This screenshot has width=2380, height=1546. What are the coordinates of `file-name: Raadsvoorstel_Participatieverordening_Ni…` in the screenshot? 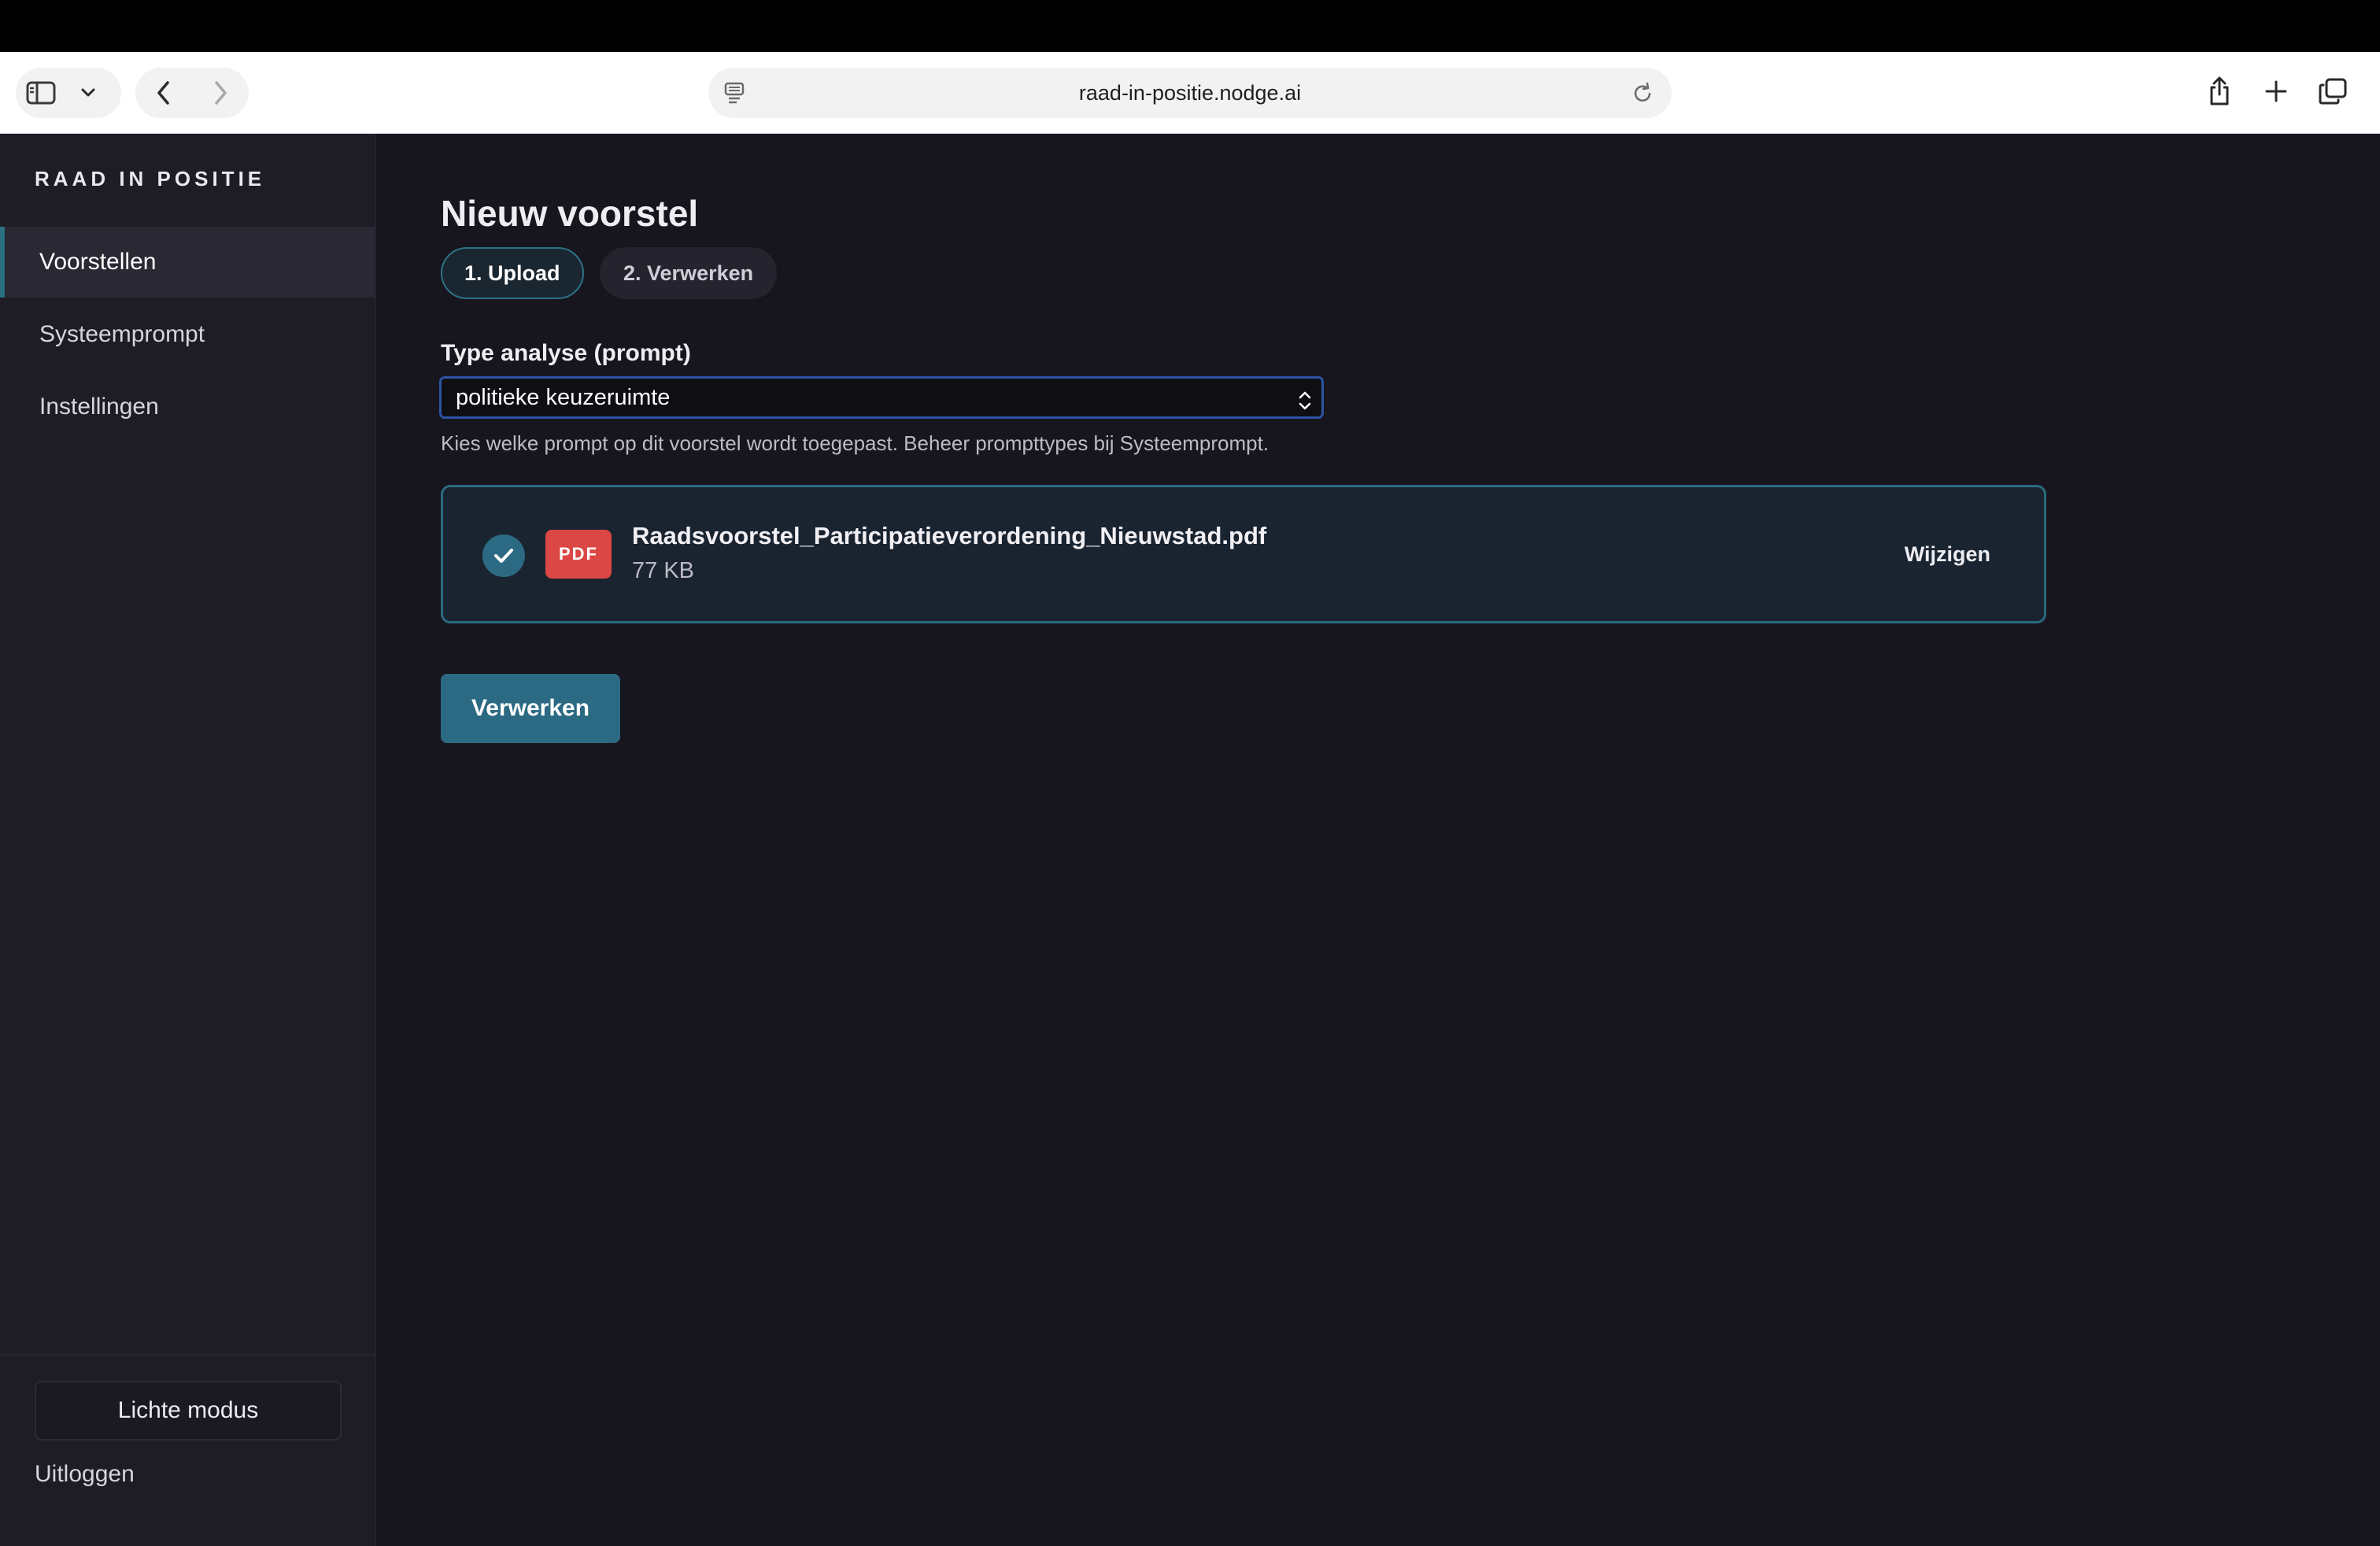 It's located at (949, 535).